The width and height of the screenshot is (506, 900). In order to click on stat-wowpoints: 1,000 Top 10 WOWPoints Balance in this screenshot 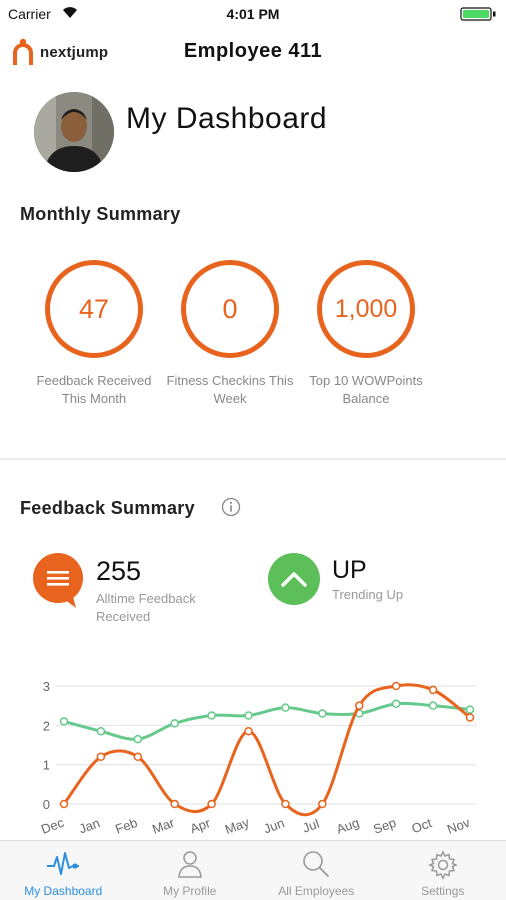, I will do `click(366, 334)`.